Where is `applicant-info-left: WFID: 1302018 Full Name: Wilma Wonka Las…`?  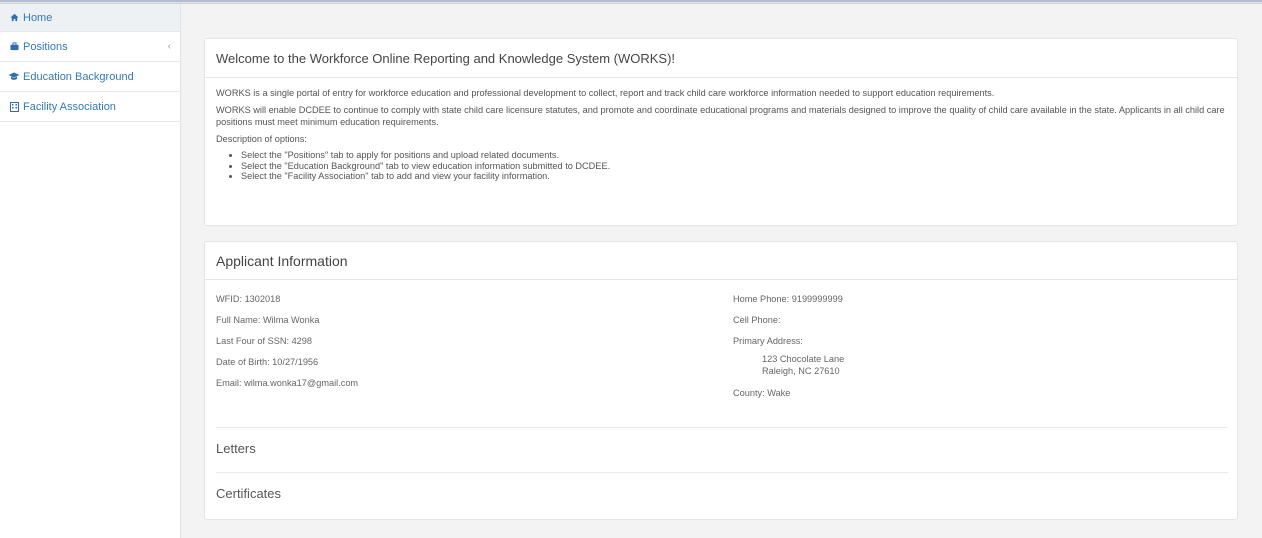
applicant-info-left: WFID: 1302018 Full Name: Wilma Wonka Las… is located at coordinates (287, 346).